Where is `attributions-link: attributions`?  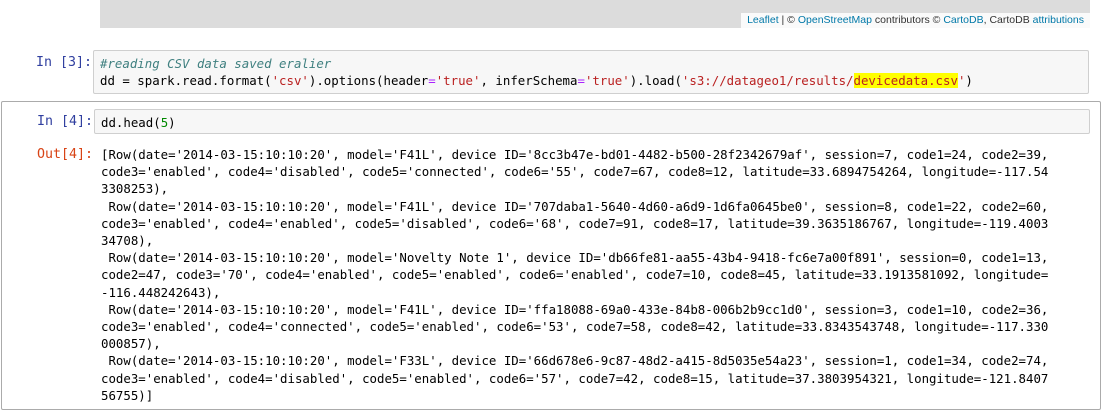
attributions-link: attributions is located at coordinates (1058, 20).